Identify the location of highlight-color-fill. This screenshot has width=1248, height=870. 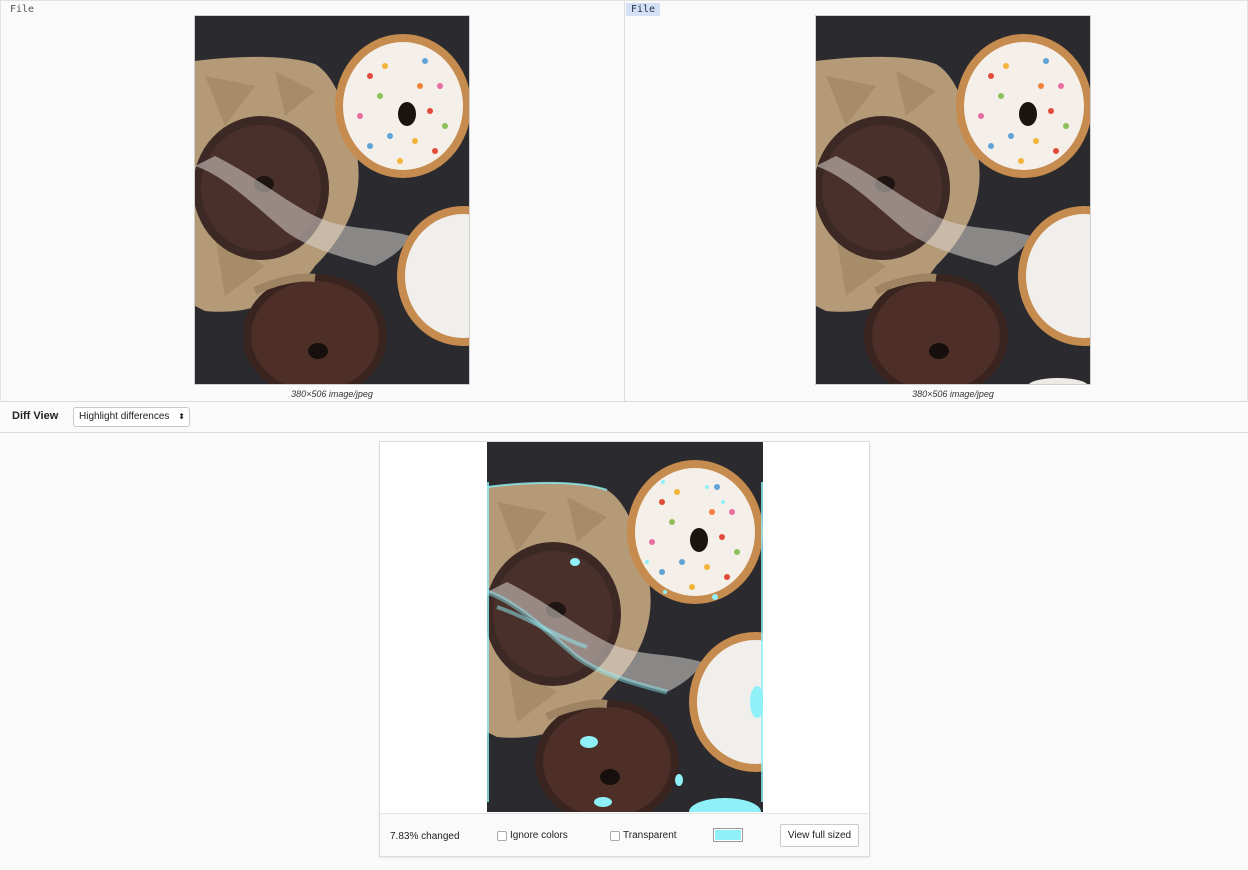
(728, 835).